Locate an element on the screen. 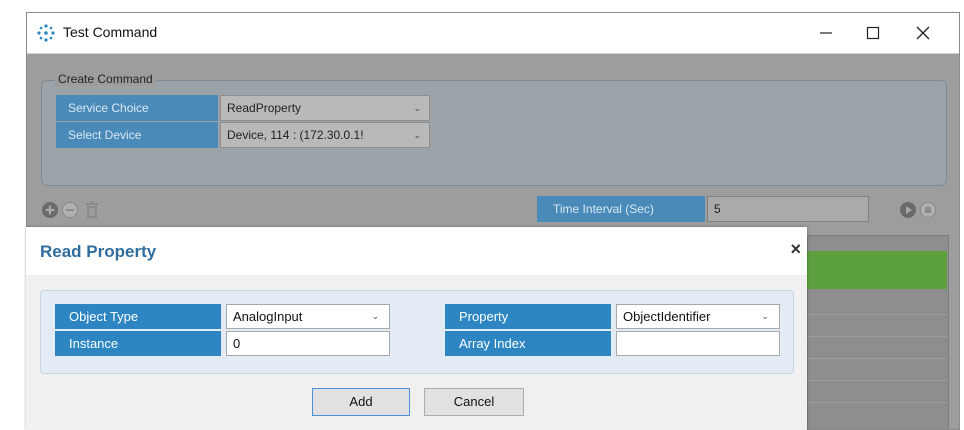 The height and width of the screenshot is (430, 964). property-value: ObjectIdentifier is located at coordinates (667, 316).